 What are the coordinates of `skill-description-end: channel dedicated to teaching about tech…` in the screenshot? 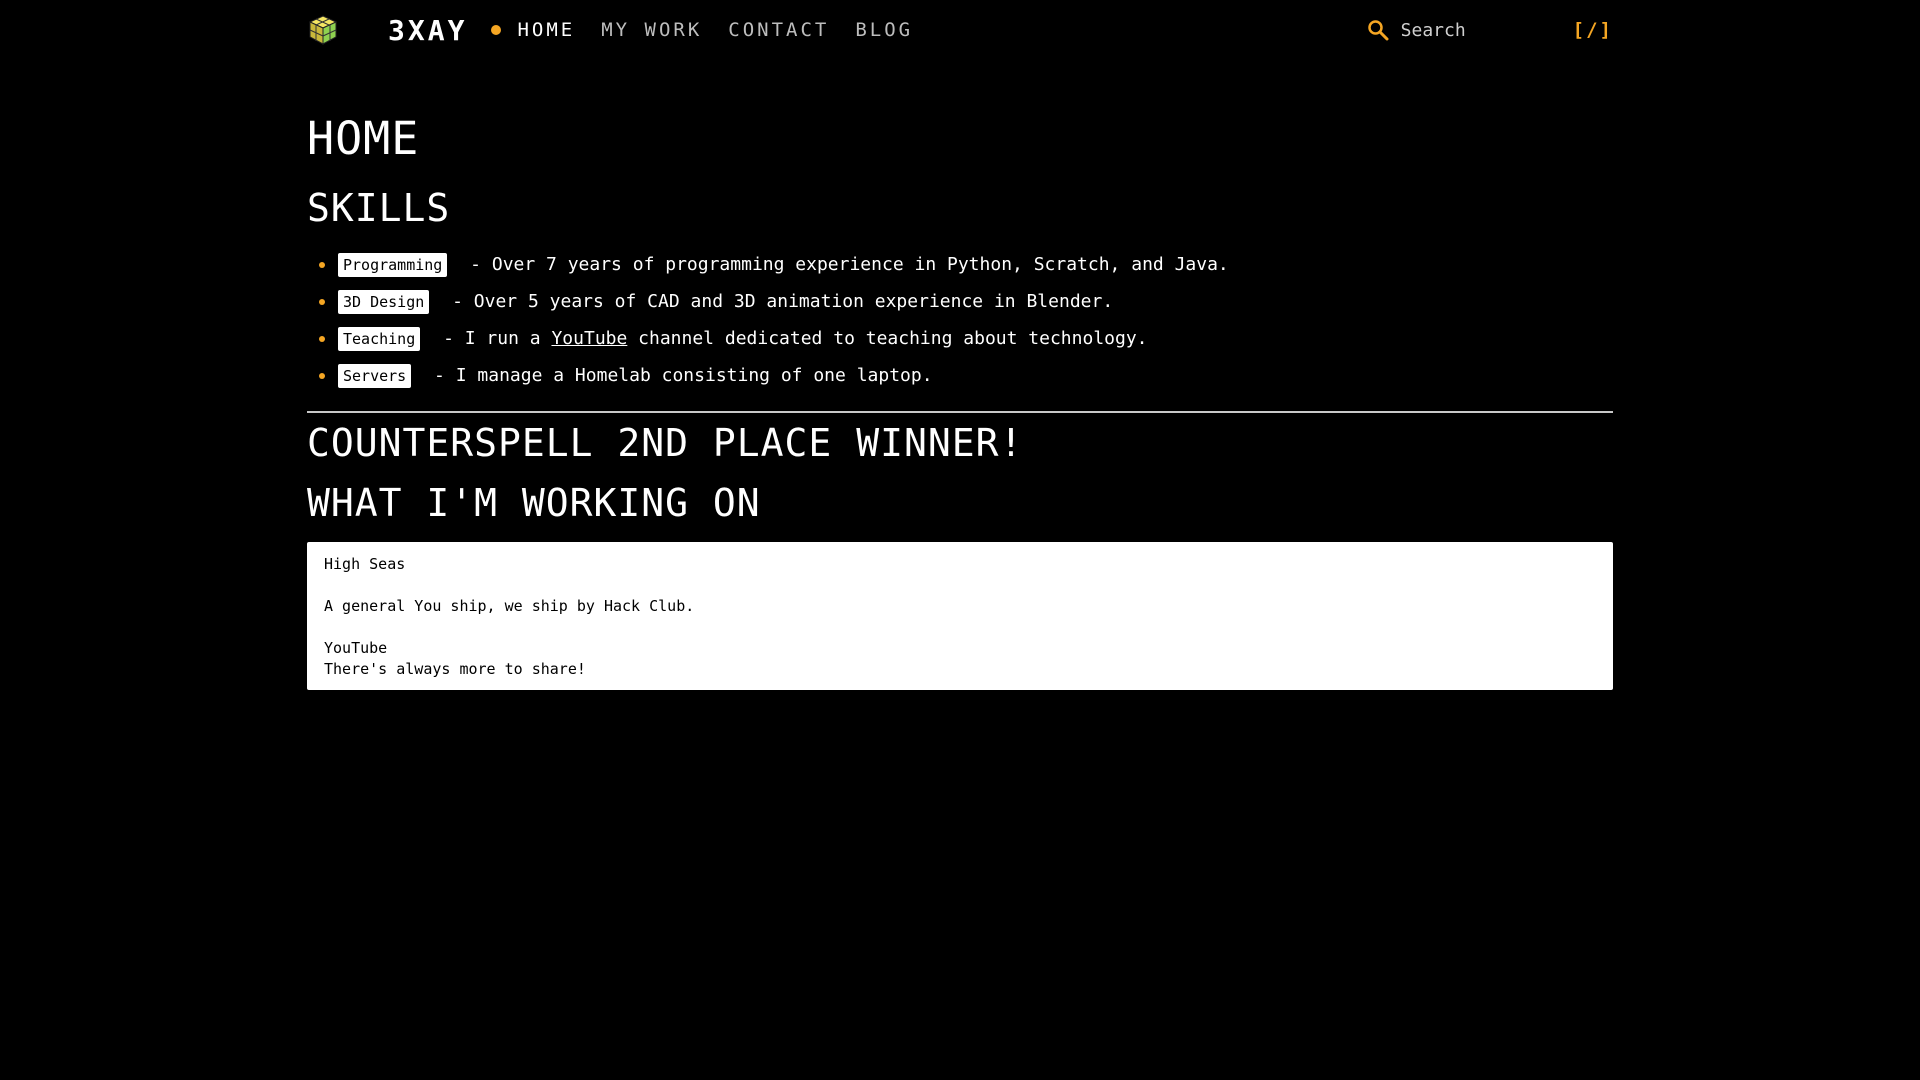 It's located at (887, 338).